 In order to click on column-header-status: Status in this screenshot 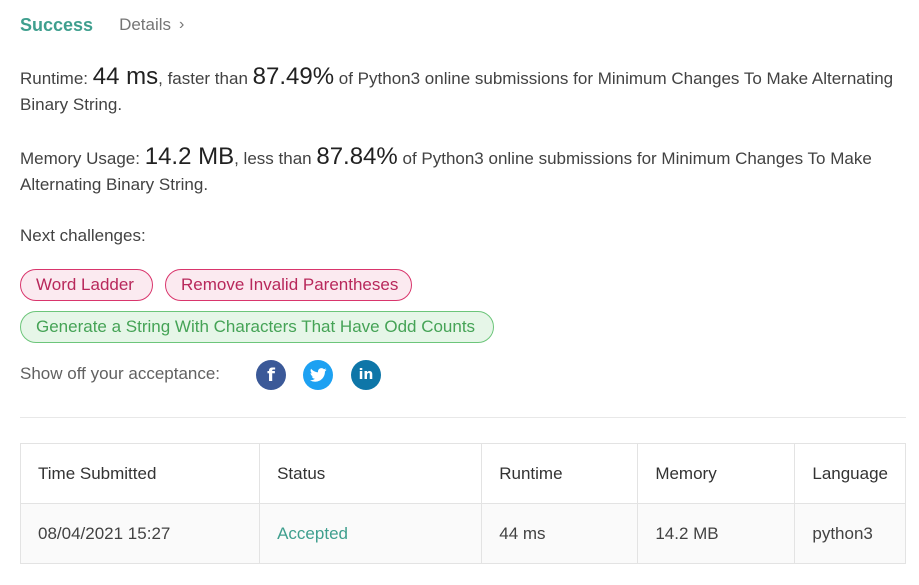, I will do `click(371, 473)`.